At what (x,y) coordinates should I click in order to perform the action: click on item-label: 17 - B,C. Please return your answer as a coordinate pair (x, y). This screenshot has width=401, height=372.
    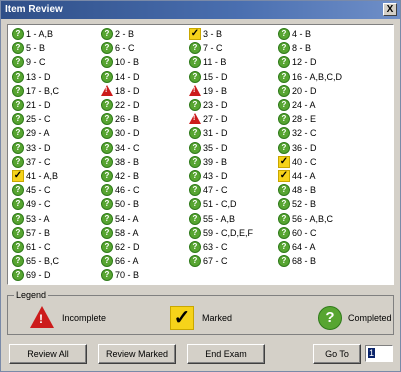
    Looking at the image, I should click on (43, 90).